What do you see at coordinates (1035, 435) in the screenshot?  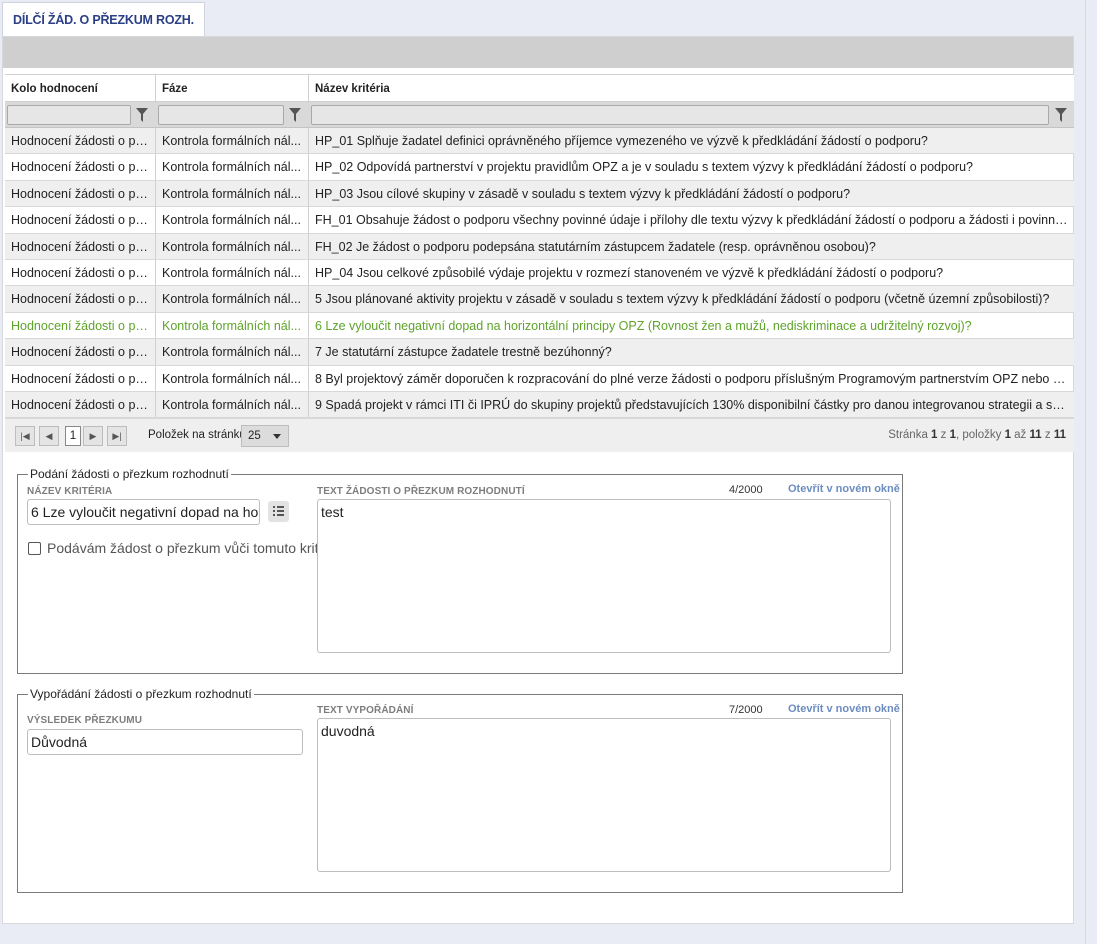 I see `pager-items-to: 11` at bounding box center [1035, 435].